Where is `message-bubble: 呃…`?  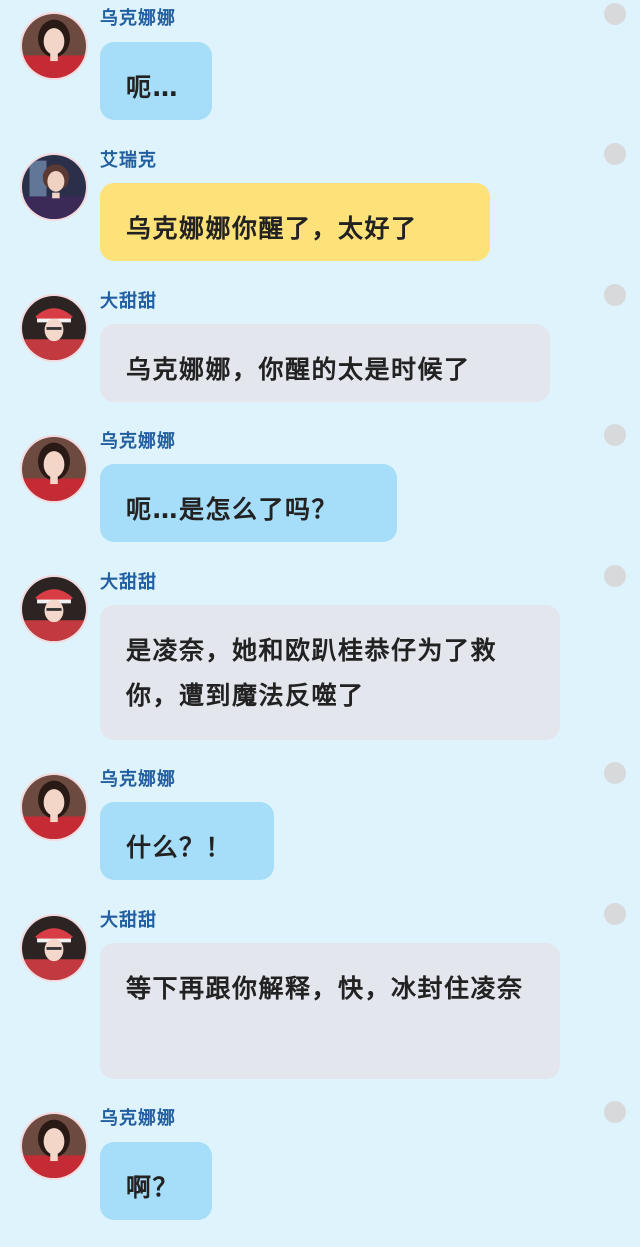
message-bubble: 呃… is located at coordinates (156, 81).